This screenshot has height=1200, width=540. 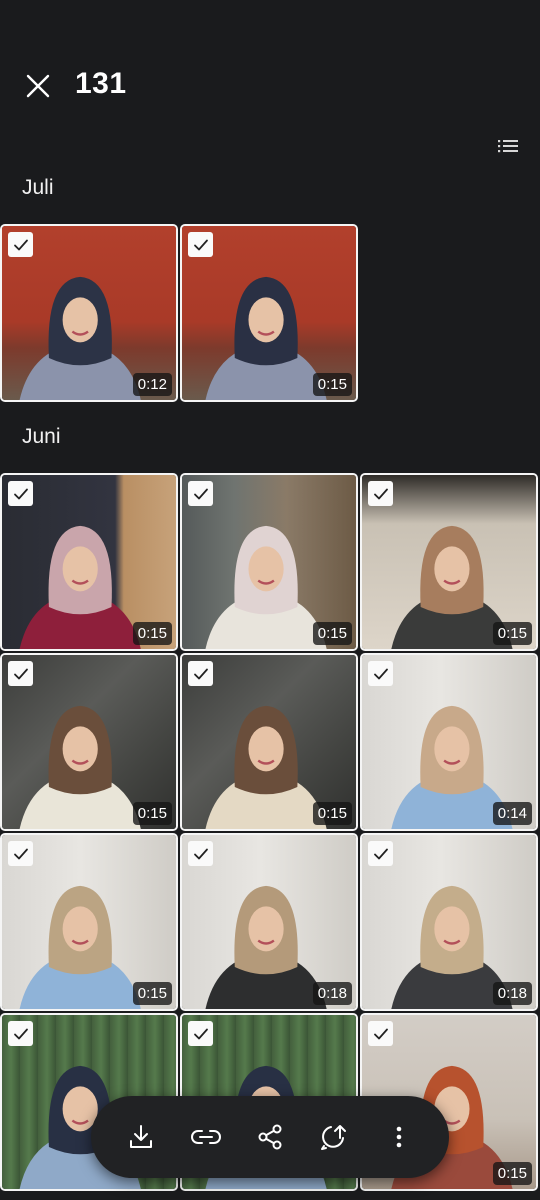 I want to click on upload-icon, so click(x=334, y=1137).